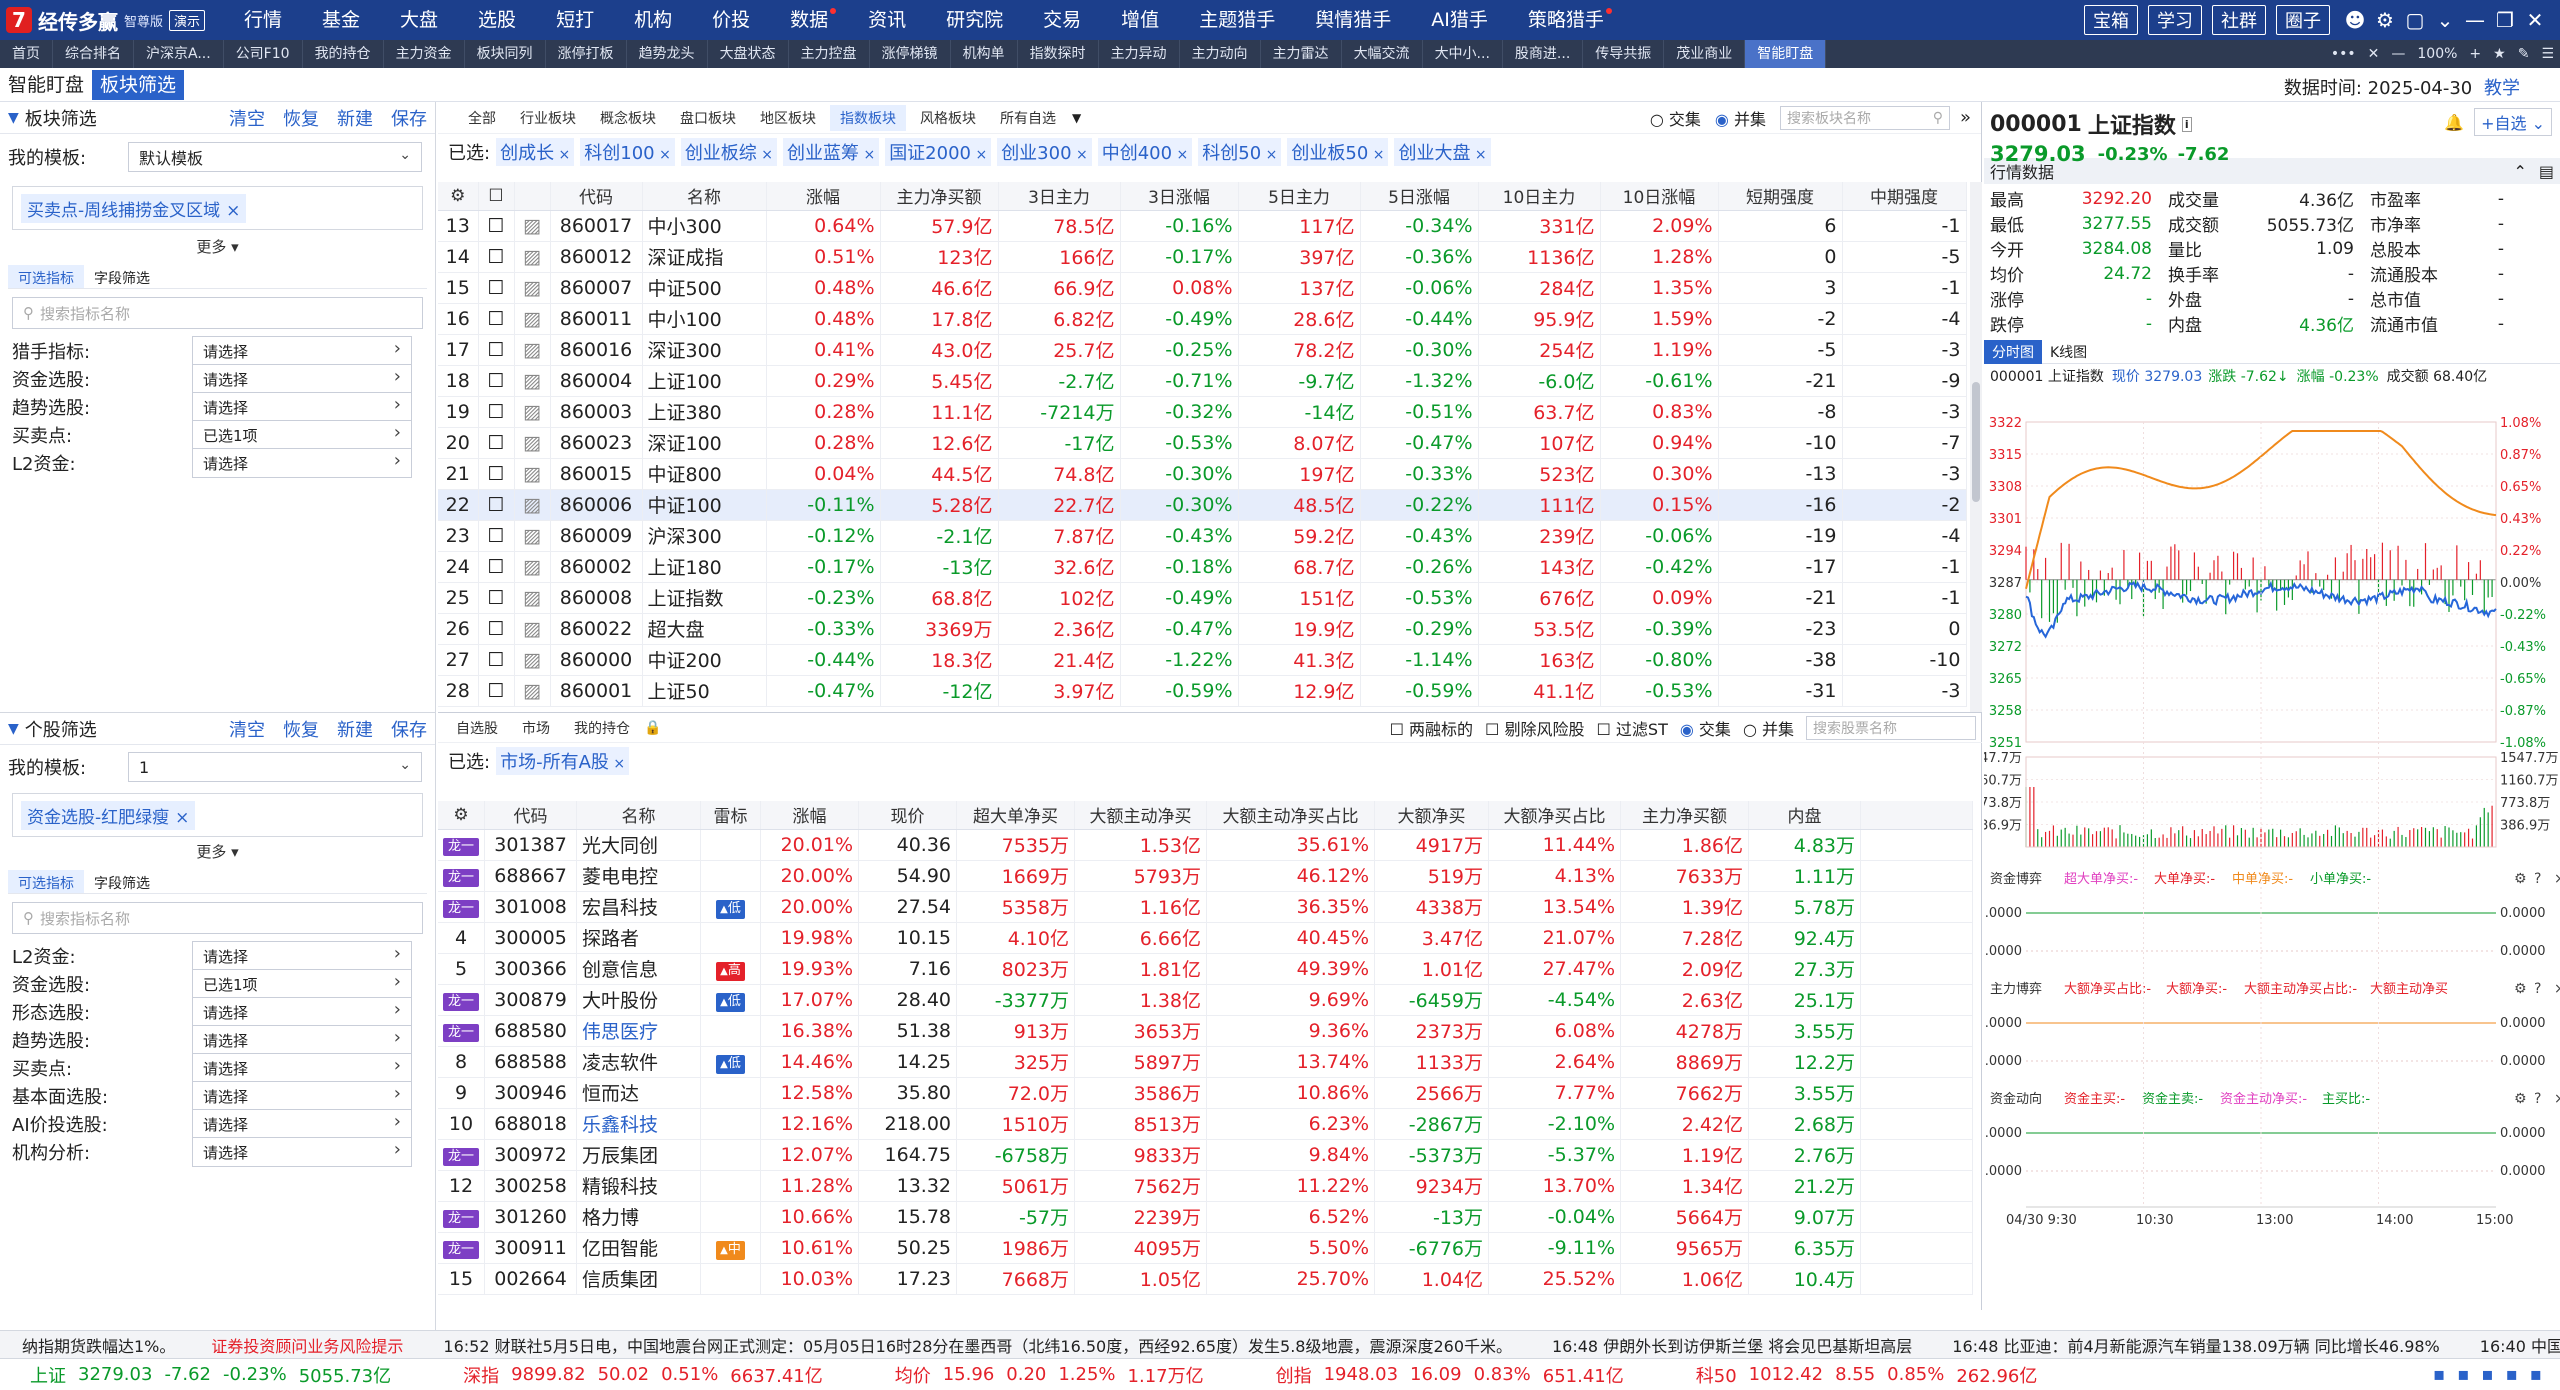 The height and width of the screenshot is (1390, 2560). What do you see at coordinates (728, 152) in the screenshot?
I see `chosen-tag: 创业板综 ×` at bounding box center [728, 152].